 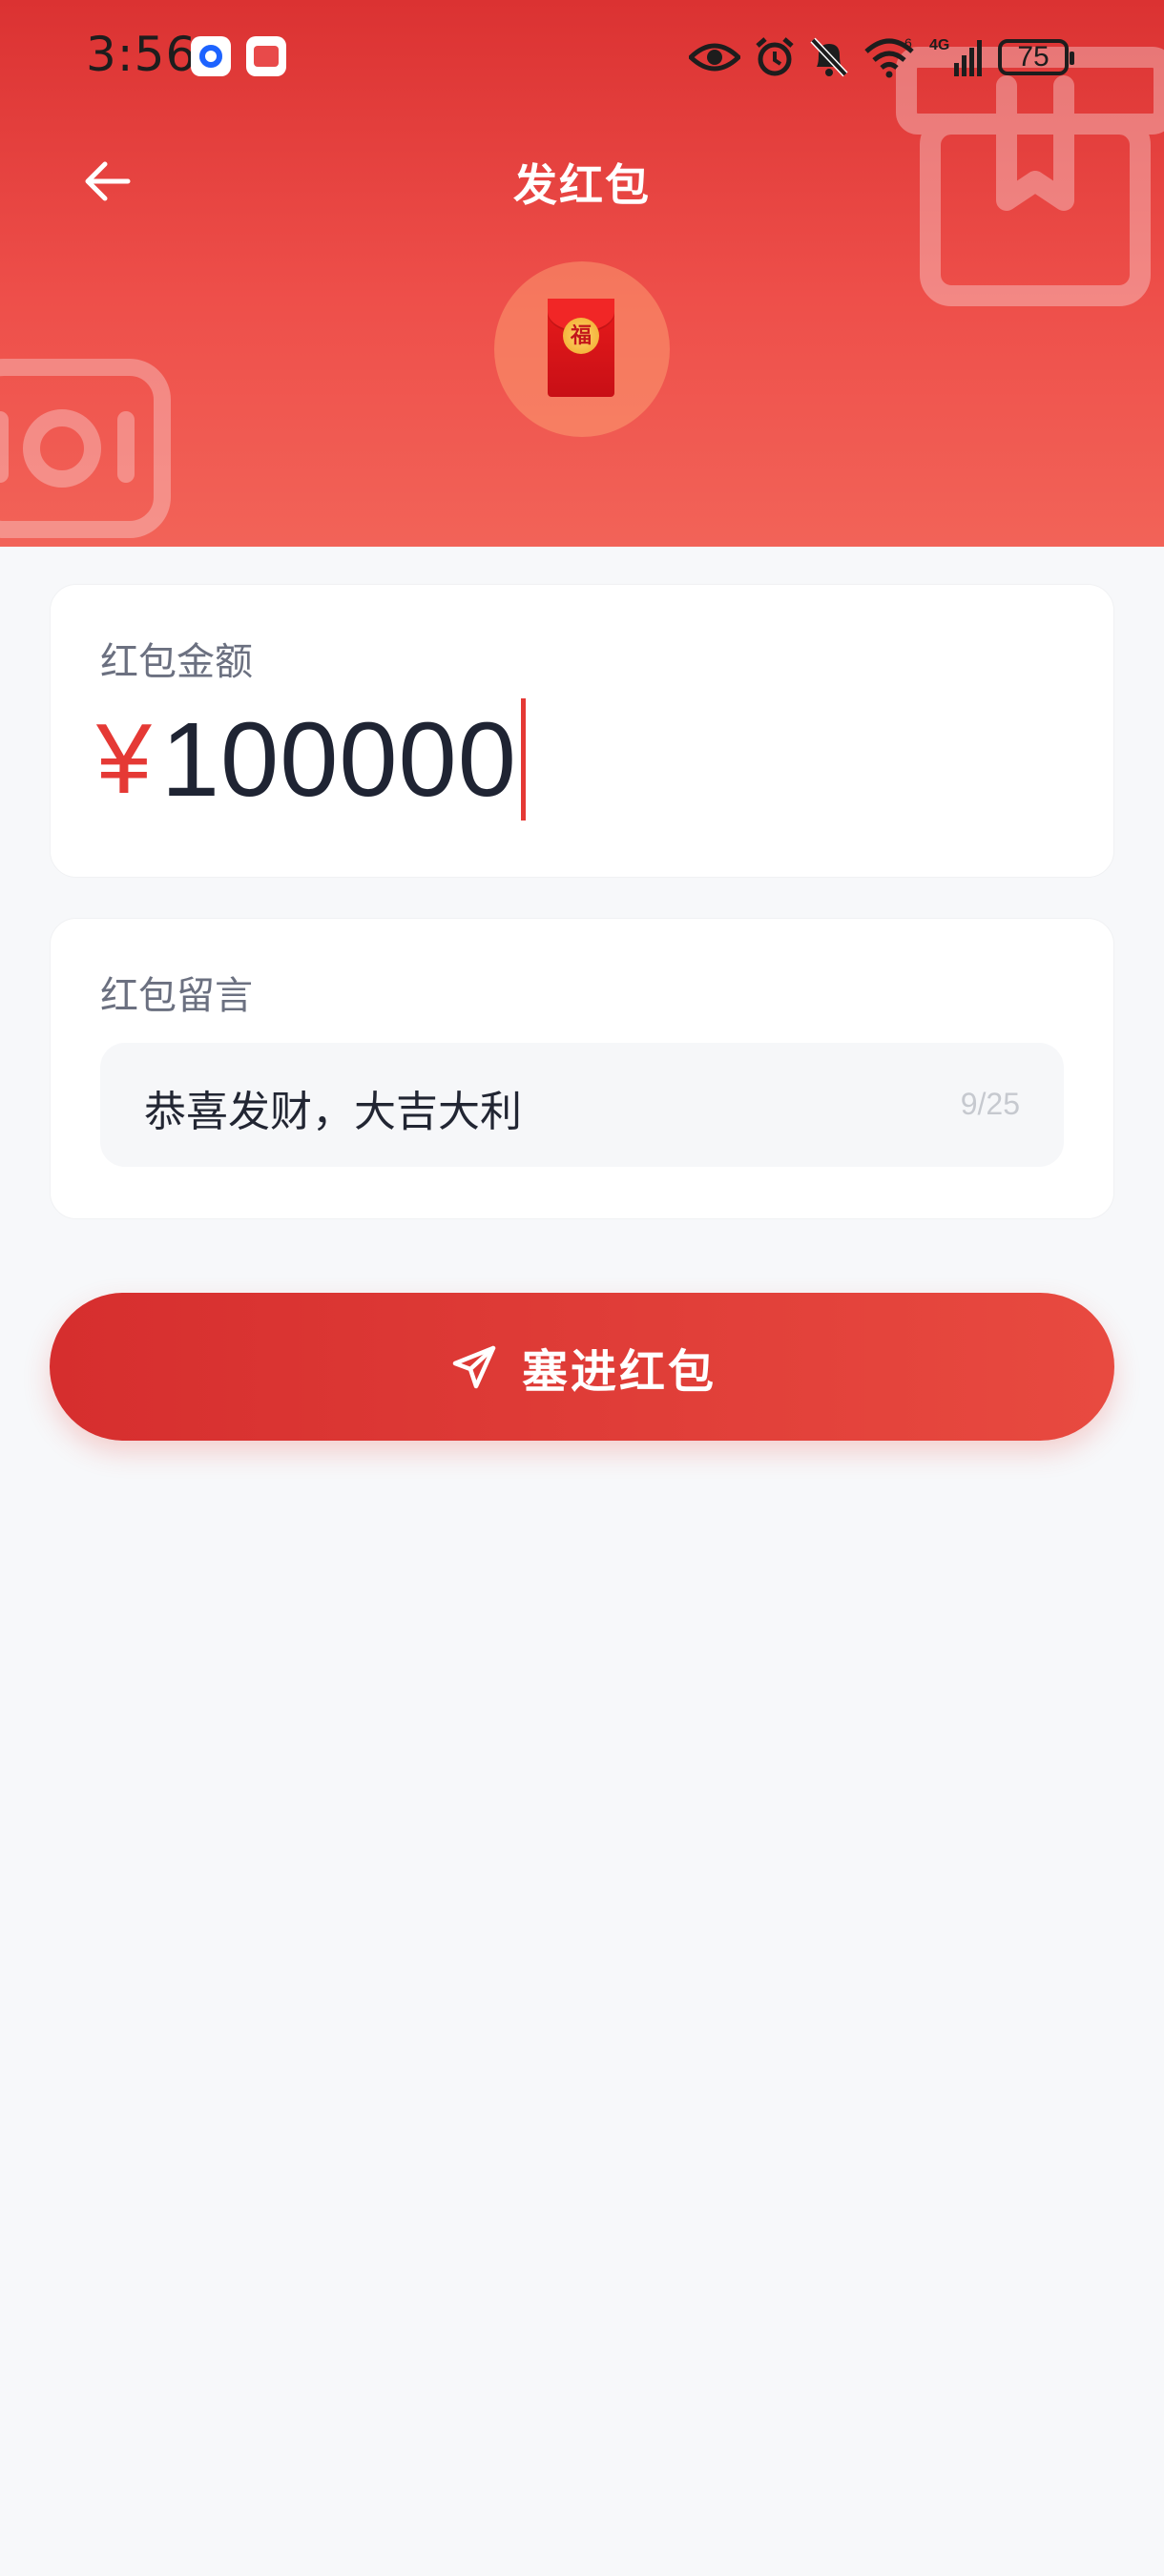 What do you see at coordinates (523, 759) in the screenshot?
I see `text-cursor` at bounding box center [523, 759].